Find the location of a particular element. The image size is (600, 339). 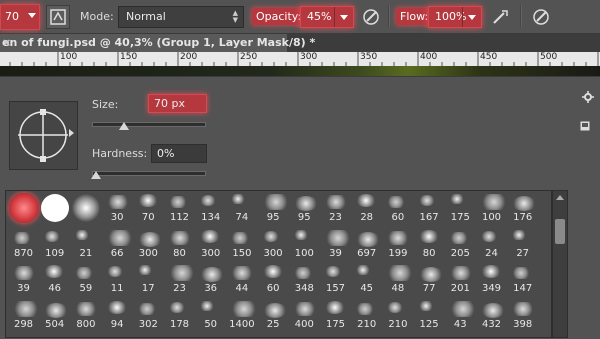

brush-preset: 109 is located at coordinates (54, 244).